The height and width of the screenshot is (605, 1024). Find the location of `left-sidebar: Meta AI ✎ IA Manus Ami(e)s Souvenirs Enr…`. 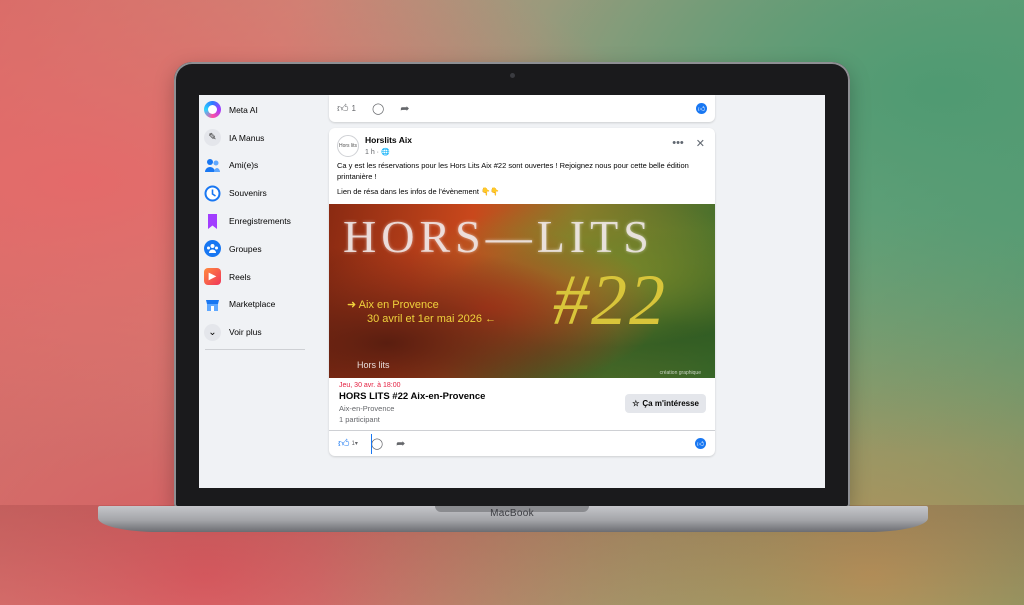

left-sidebar: Meta AI ✎ IA Manus Ami(e)s Souvenirs Enr… is located at coordinates (255, 291).